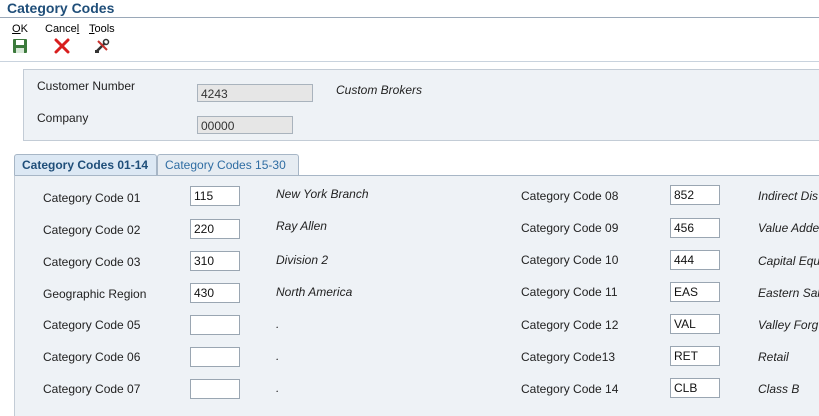 The width and height of the screenshot is (819, 416). I want to click on category-code-02-desc: Ray Allen, so click(301, 226).